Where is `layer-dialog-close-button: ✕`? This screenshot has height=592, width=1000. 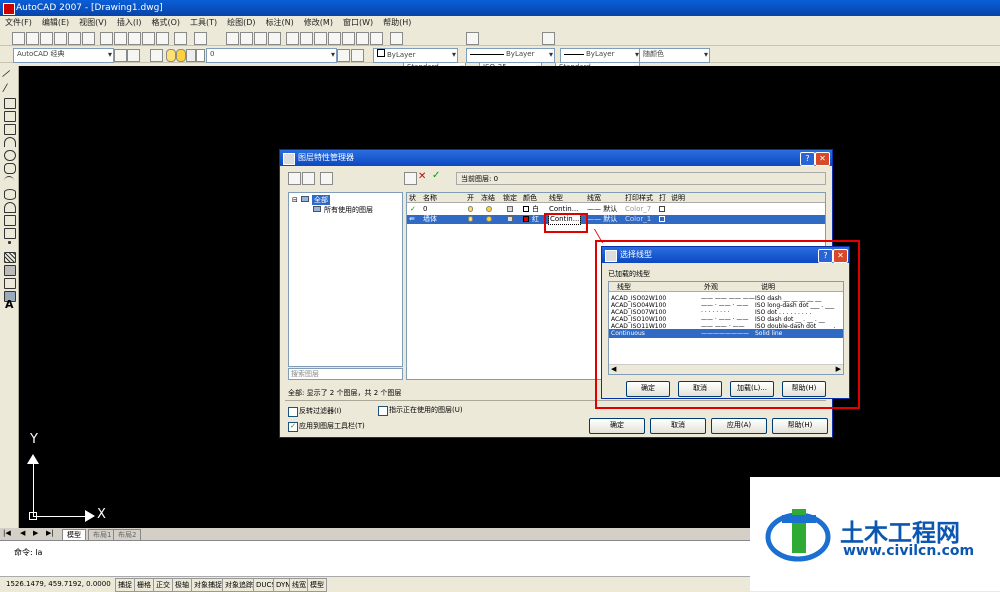 layer-dialog-close-button: ✕ is located at coordinates (822, 159).